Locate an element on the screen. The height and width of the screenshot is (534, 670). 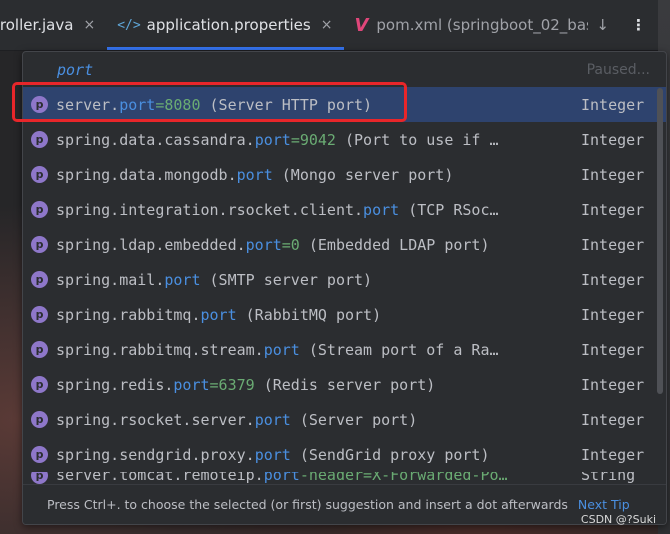
property-description: (Redis server port) is located at coordinates (345, 384).